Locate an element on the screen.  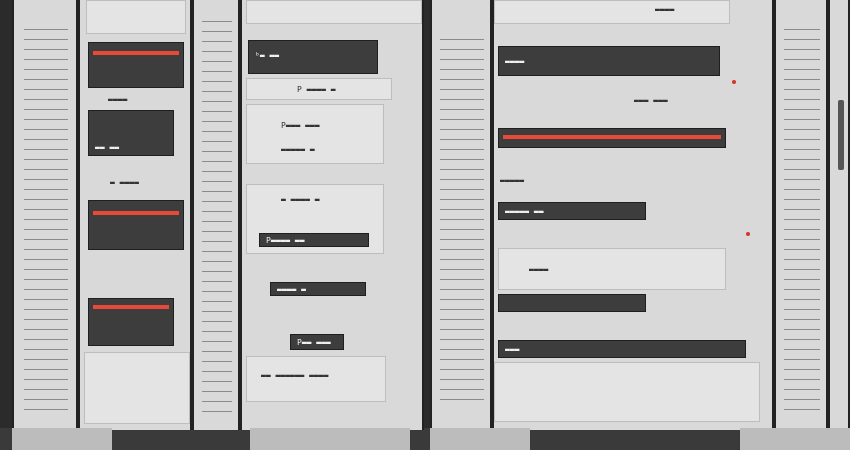
module-label: P▬▬▬ ▬▬▬ is located at coordinates (300, 125).